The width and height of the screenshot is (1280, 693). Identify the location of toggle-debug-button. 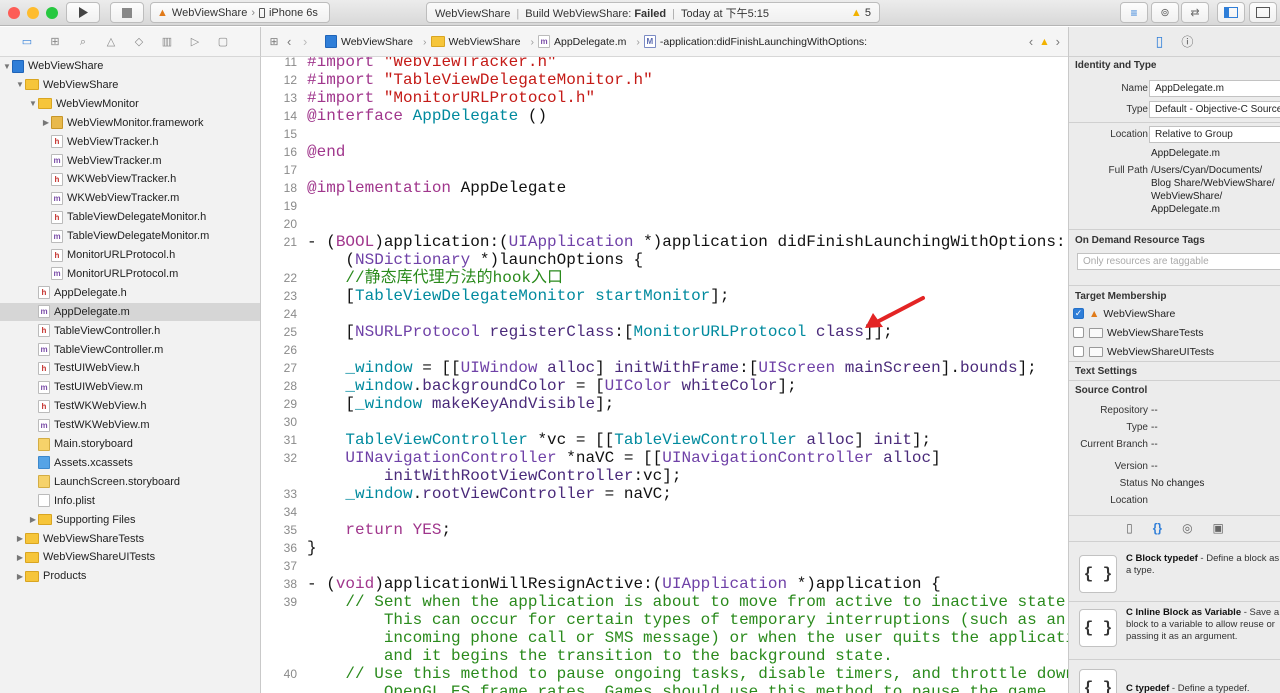
(1263, 12).